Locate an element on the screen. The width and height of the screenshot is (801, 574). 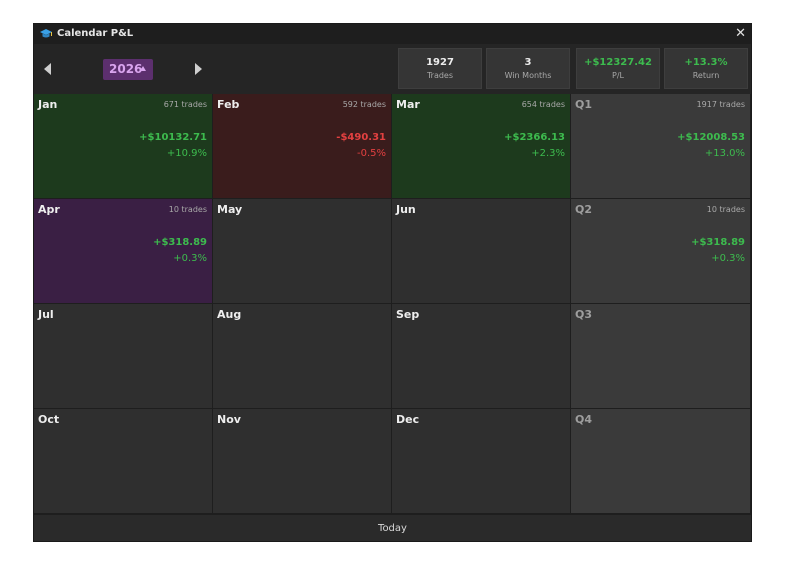
cell-name: Q4 is located at coordinates (584, 419).